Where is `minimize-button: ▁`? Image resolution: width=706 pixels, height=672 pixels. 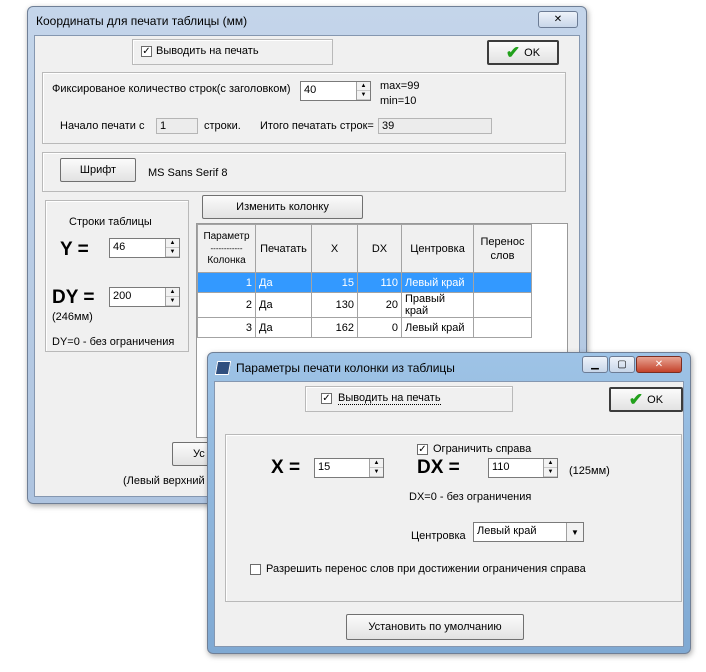
minimize-button: ▁ is located at coordinates (595, 364).